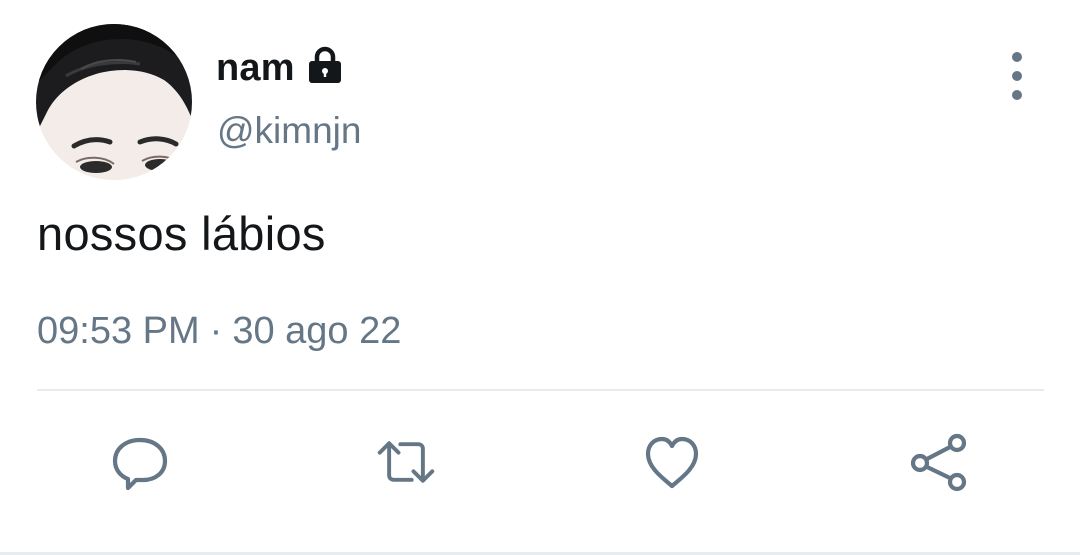 The width and height of the screenshot is (1080, 555). I want to click on display-name: nam, so click(255, 68).